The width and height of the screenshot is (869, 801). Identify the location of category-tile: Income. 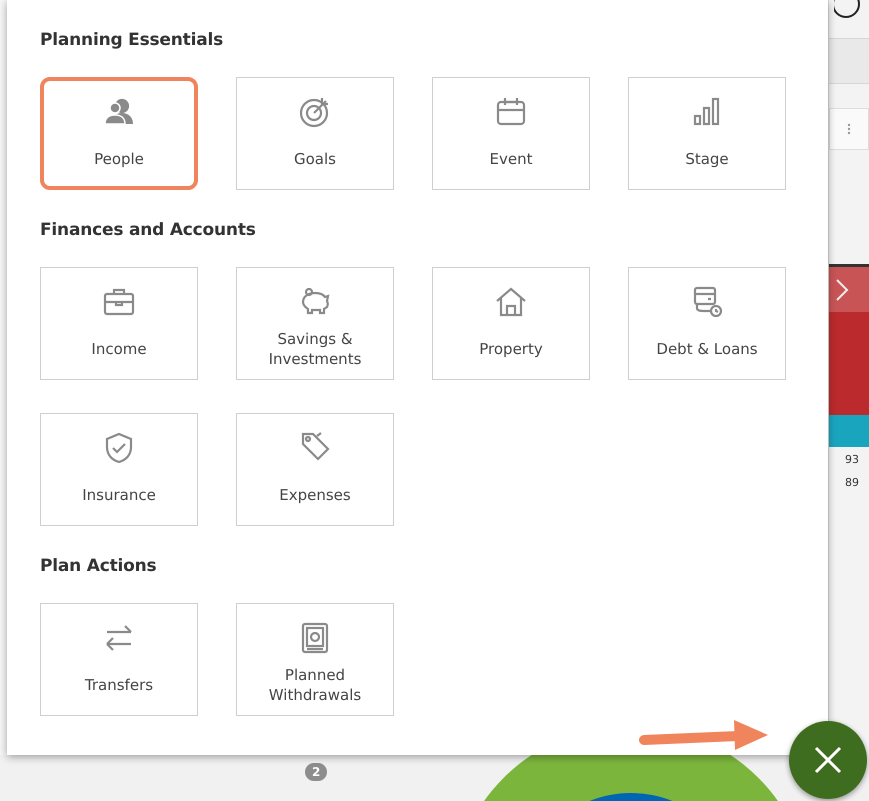
(119, 323).